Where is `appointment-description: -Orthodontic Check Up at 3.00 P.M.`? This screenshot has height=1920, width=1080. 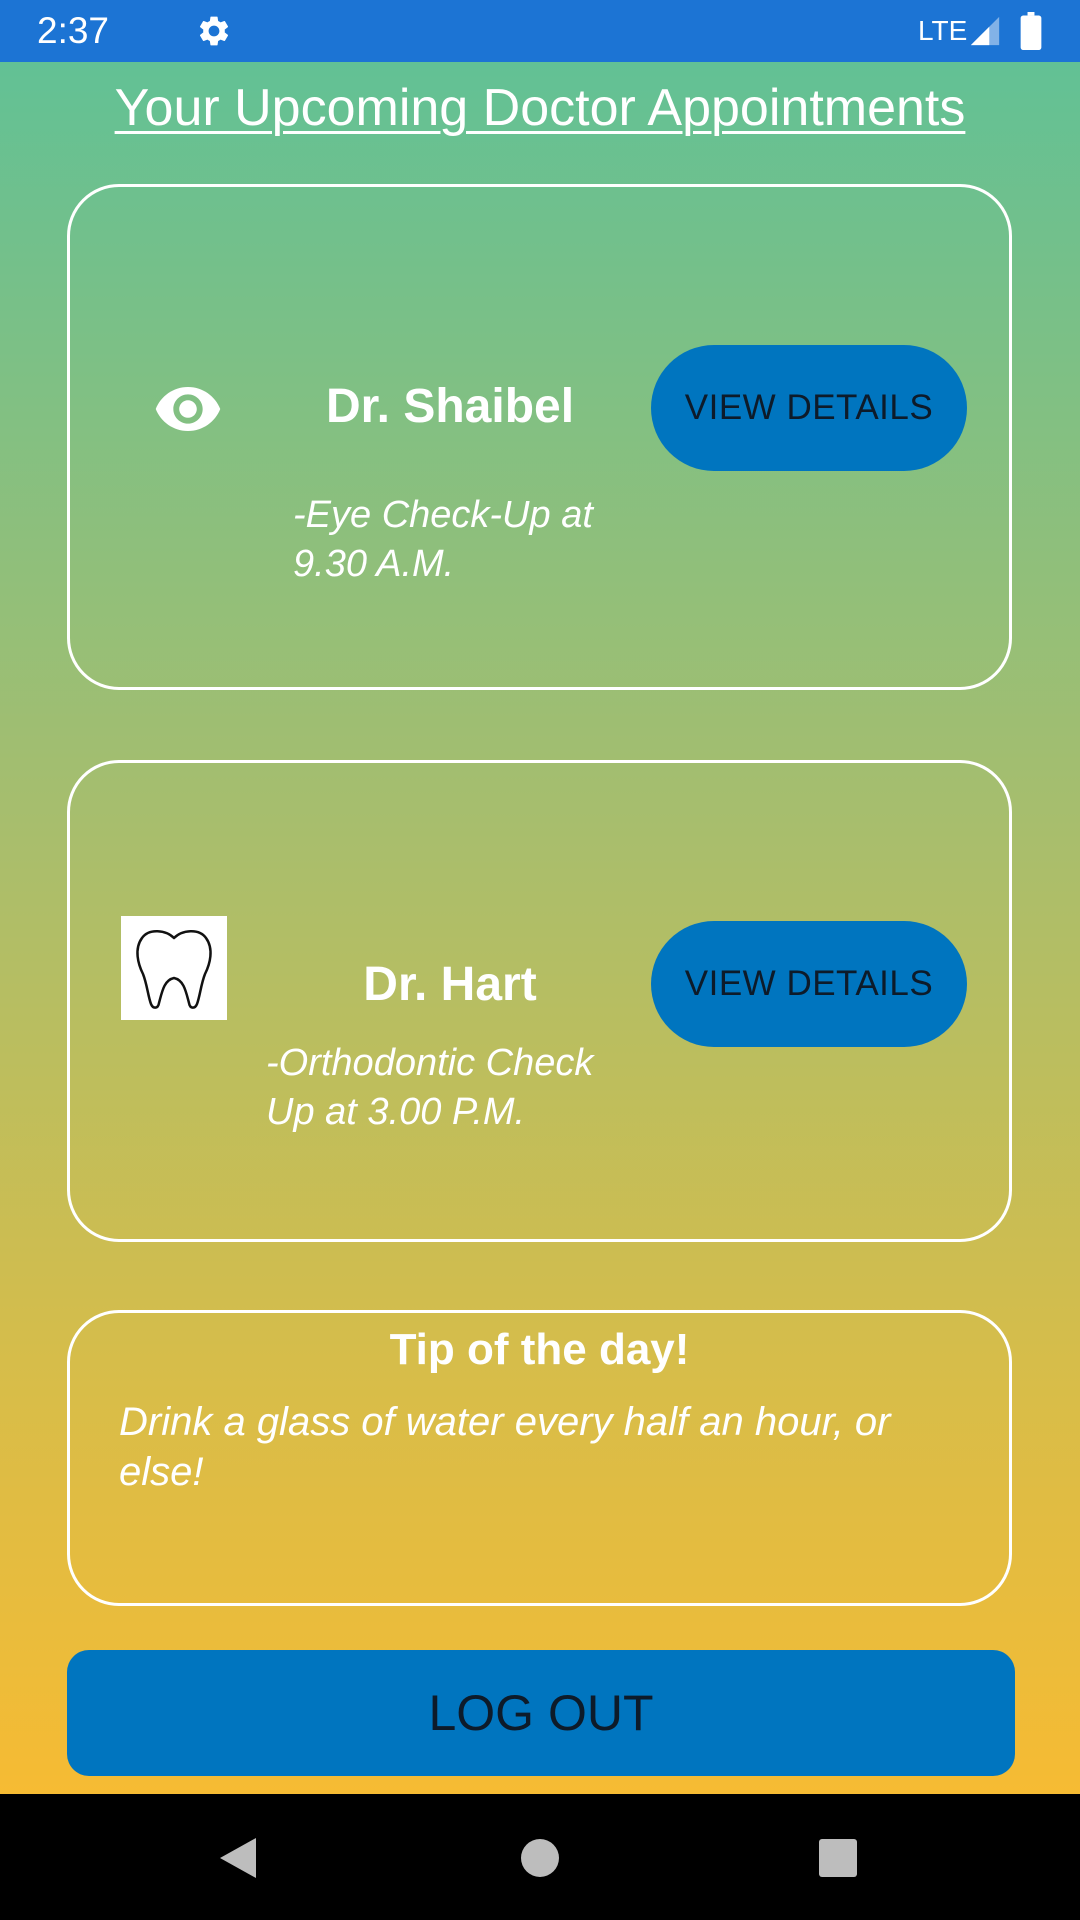
appointment-description: -Orthodontic Check Up at 3.00 P.M. is located at coordinates (430, 1087).